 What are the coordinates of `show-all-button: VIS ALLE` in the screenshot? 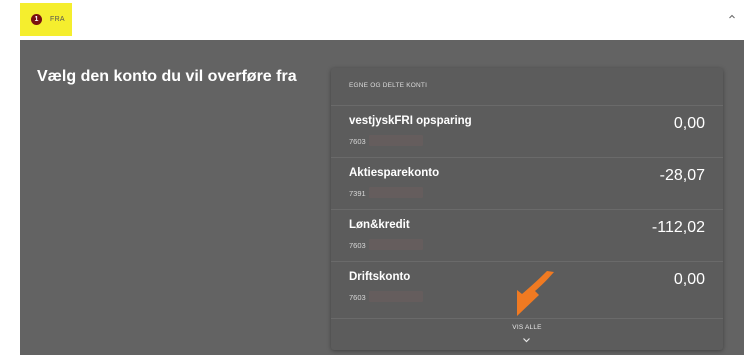 It's located at (527, 334).